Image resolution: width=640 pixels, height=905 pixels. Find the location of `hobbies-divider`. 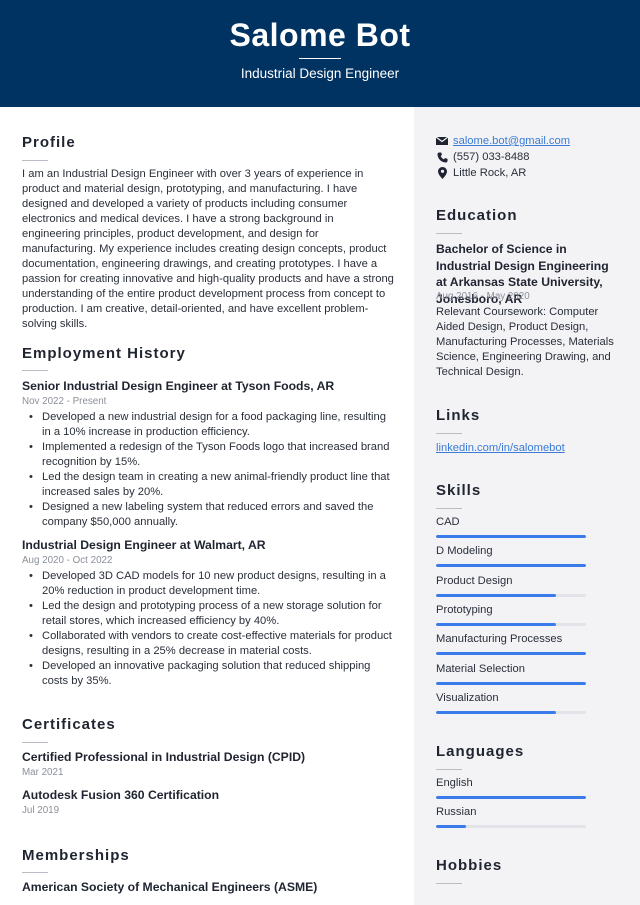

hobbies-divider is located at coordinates (449, 883).